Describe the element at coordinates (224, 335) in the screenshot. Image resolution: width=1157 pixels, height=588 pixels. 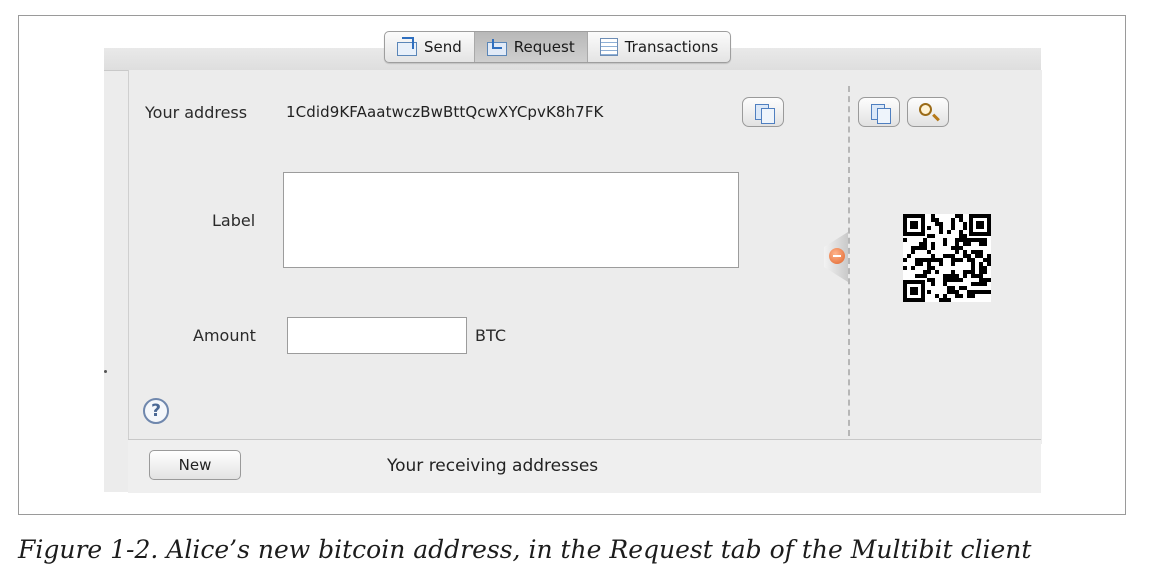
I see `amount-label: Amount` at that location.